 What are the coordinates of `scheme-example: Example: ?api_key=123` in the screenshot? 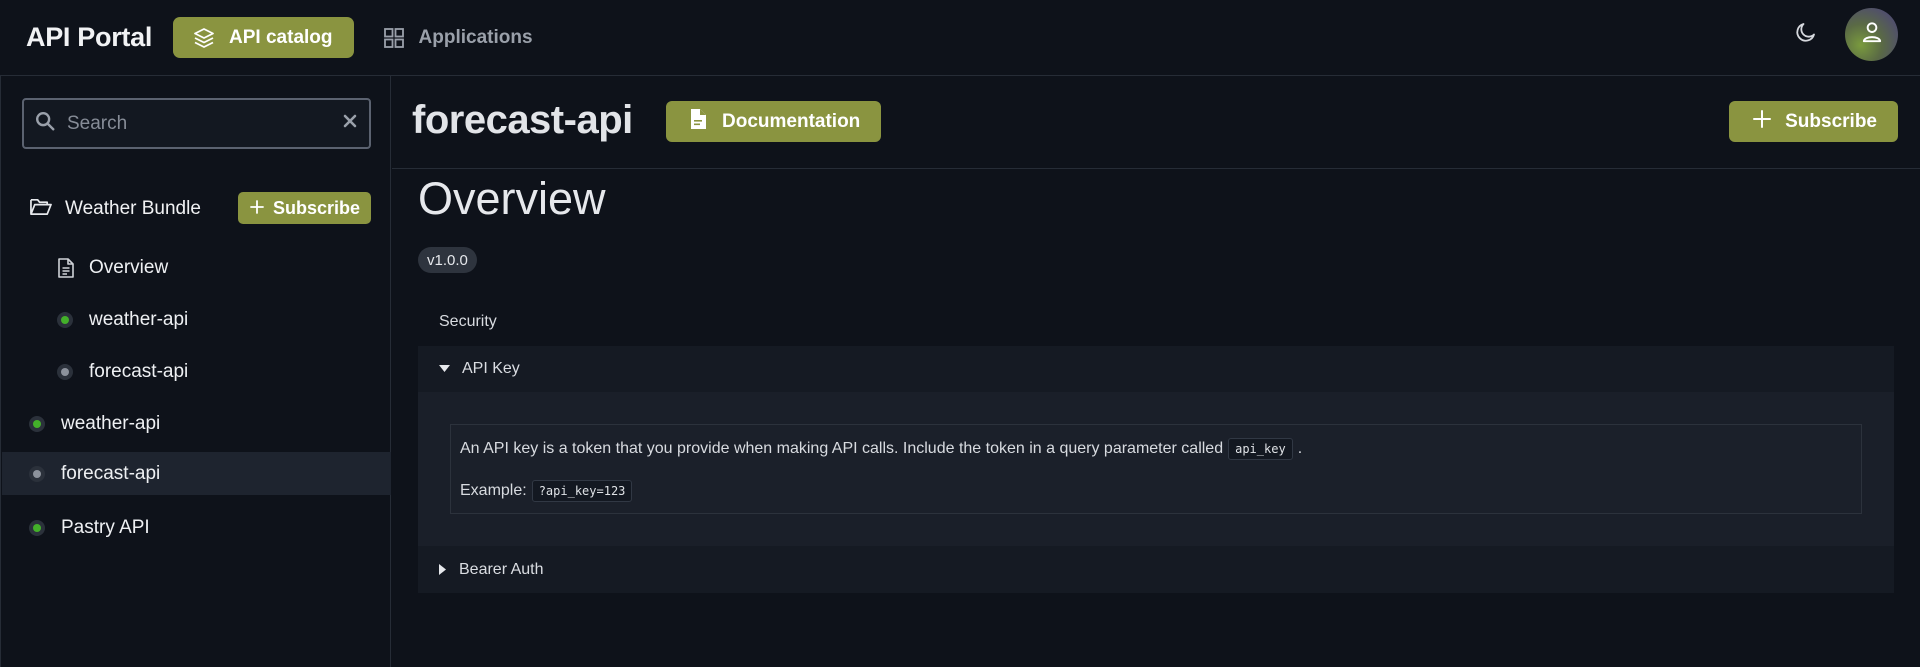 It's located at (548, 491).